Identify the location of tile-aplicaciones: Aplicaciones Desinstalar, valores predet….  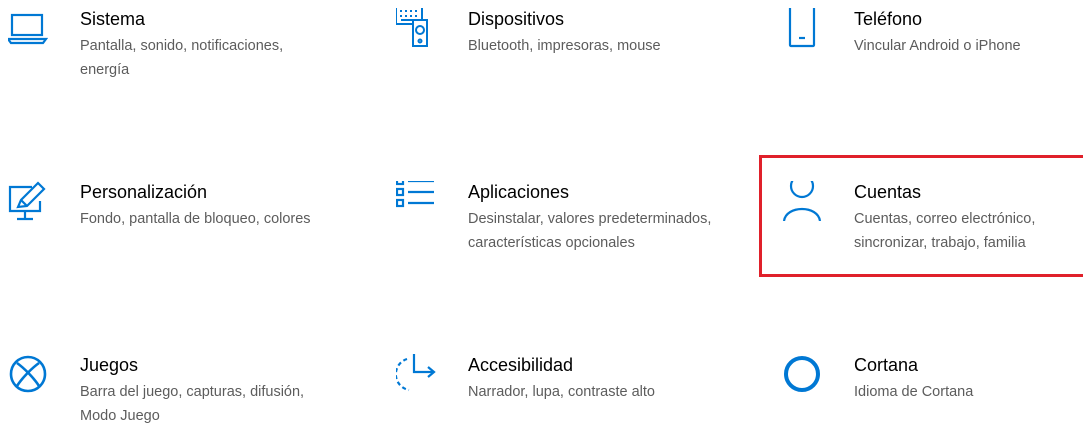
(561, 236).